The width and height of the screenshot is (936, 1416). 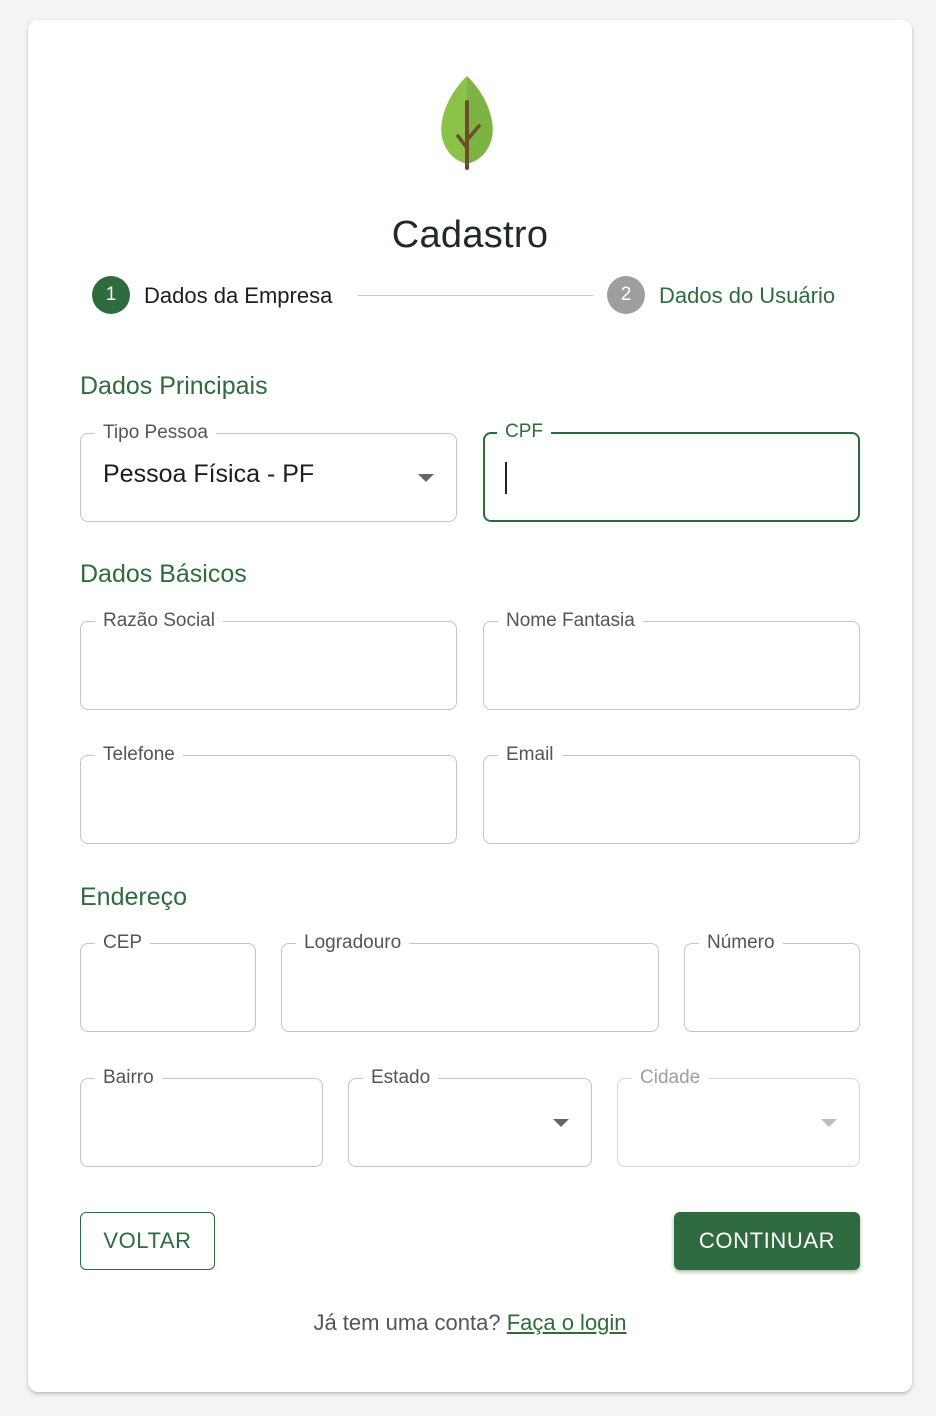 What do you see at coordinates (671, 471) in the screenshot?
I see `cpf-field: CPF` at bounding box center [671, 471].